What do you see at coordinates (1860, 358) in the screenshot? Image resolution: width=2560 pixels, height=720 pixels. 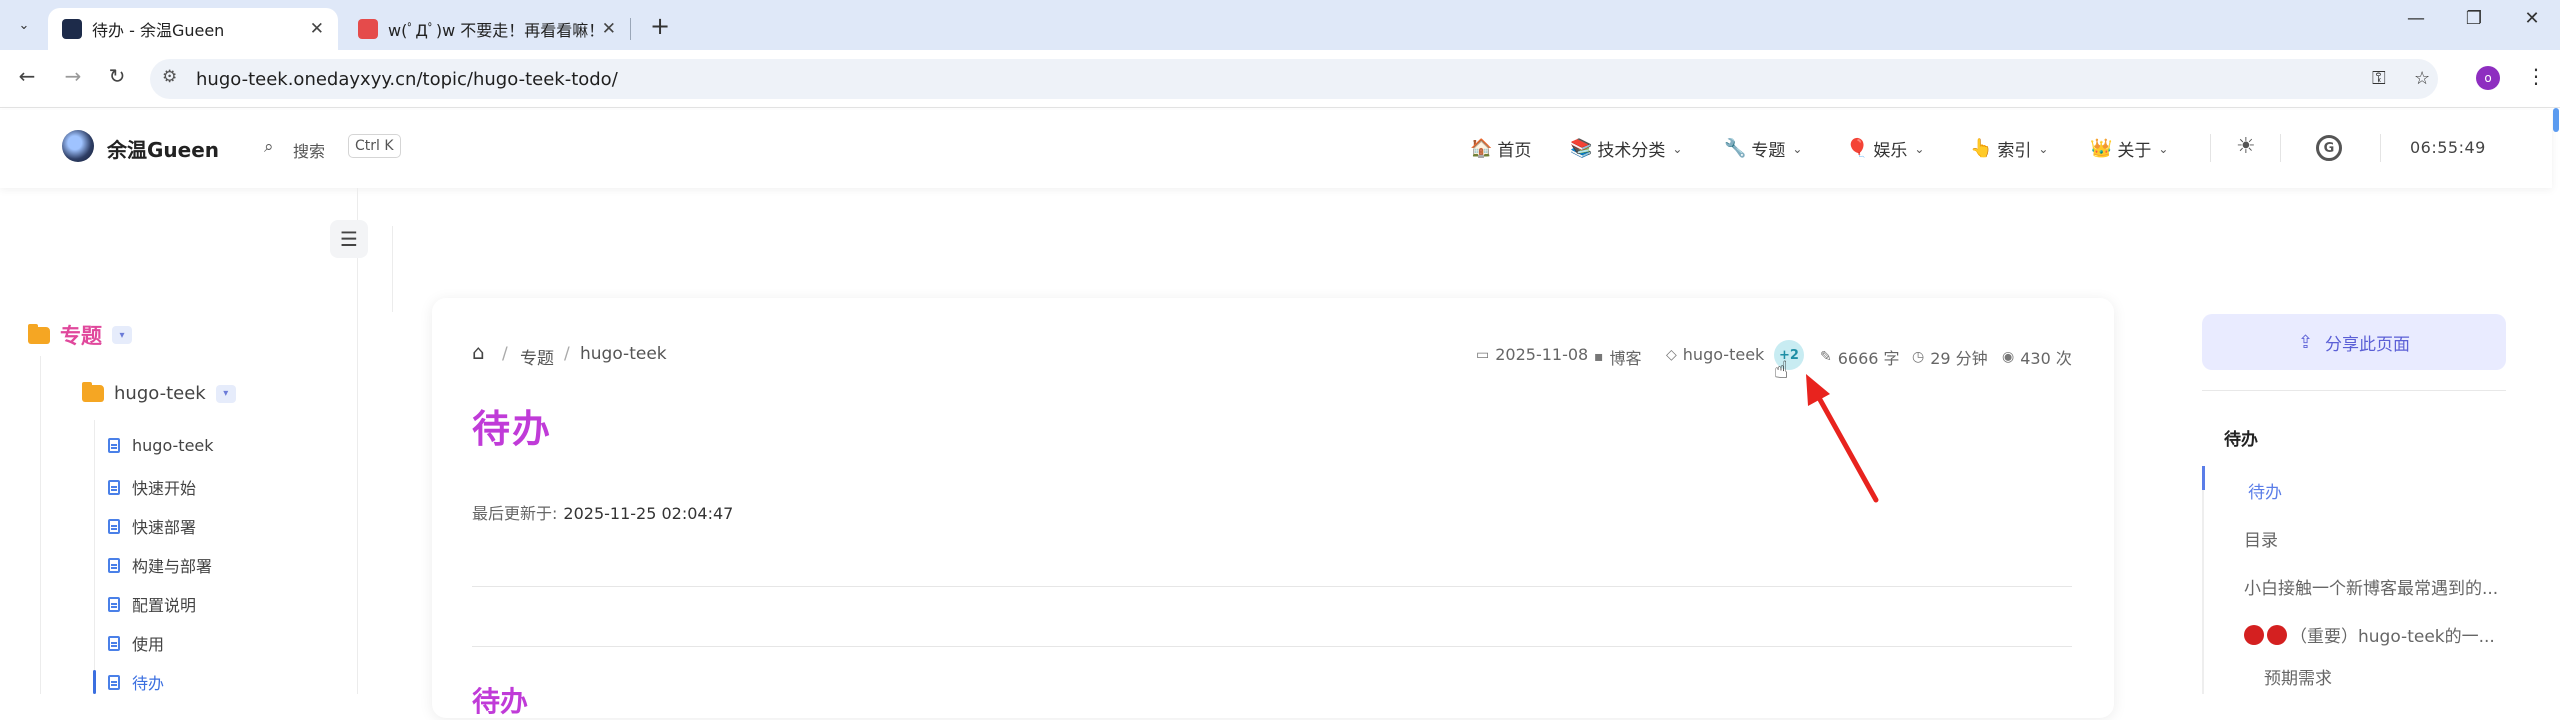 I see `meta-words: ✎ 6666 字` at bounding box center [1860, 358].